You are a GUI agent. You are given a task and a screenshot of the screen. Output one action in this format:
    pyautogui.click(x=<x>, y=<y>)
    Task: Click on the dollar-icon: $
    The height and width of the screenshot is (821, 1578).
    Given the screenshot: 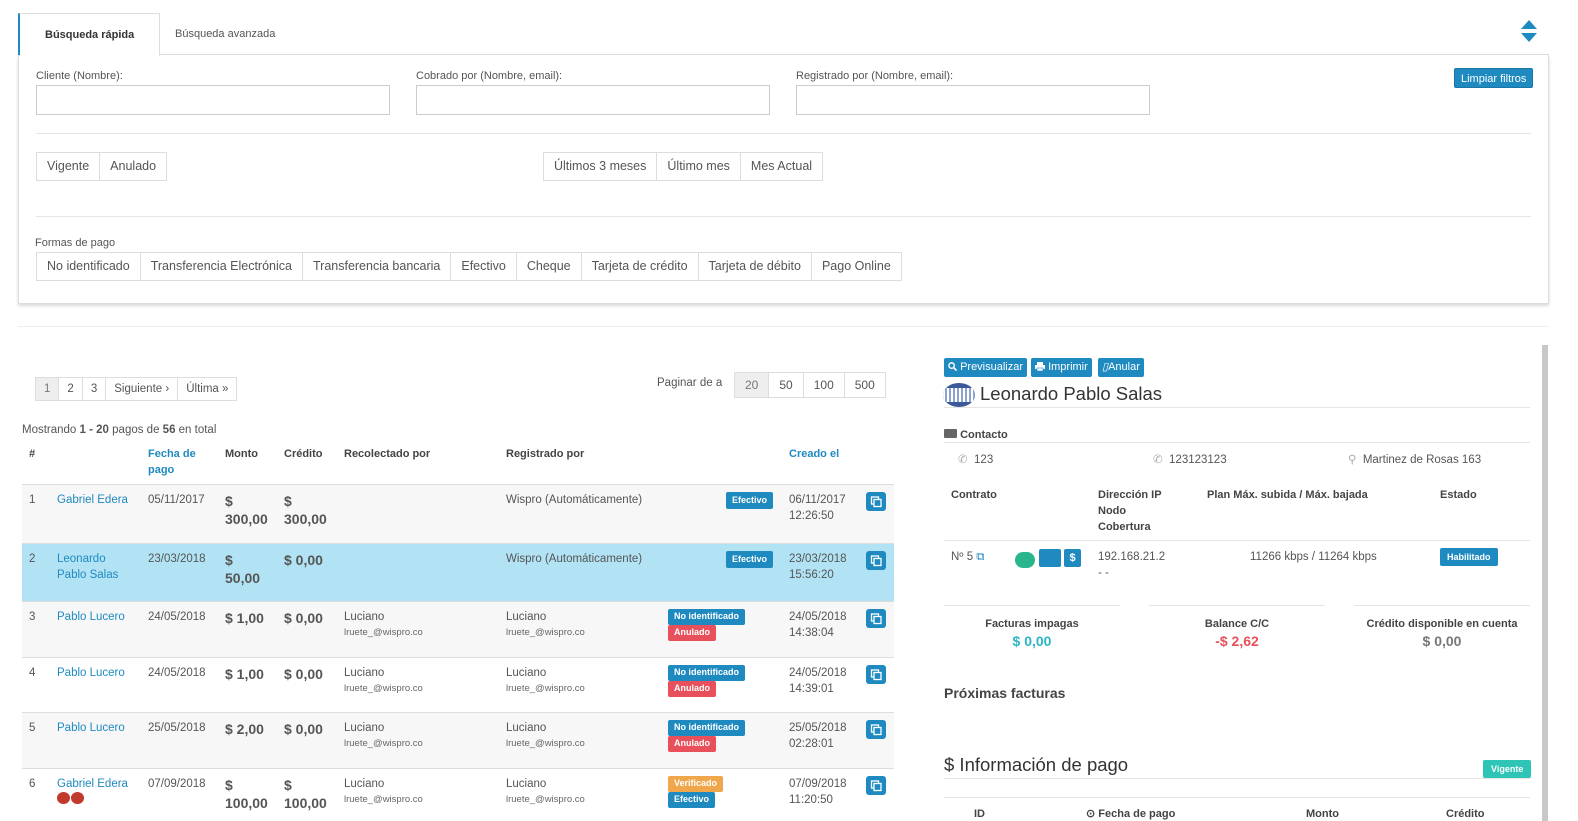 What is the action you would take?
    pyautogui.click(x=1072, y=558)
    